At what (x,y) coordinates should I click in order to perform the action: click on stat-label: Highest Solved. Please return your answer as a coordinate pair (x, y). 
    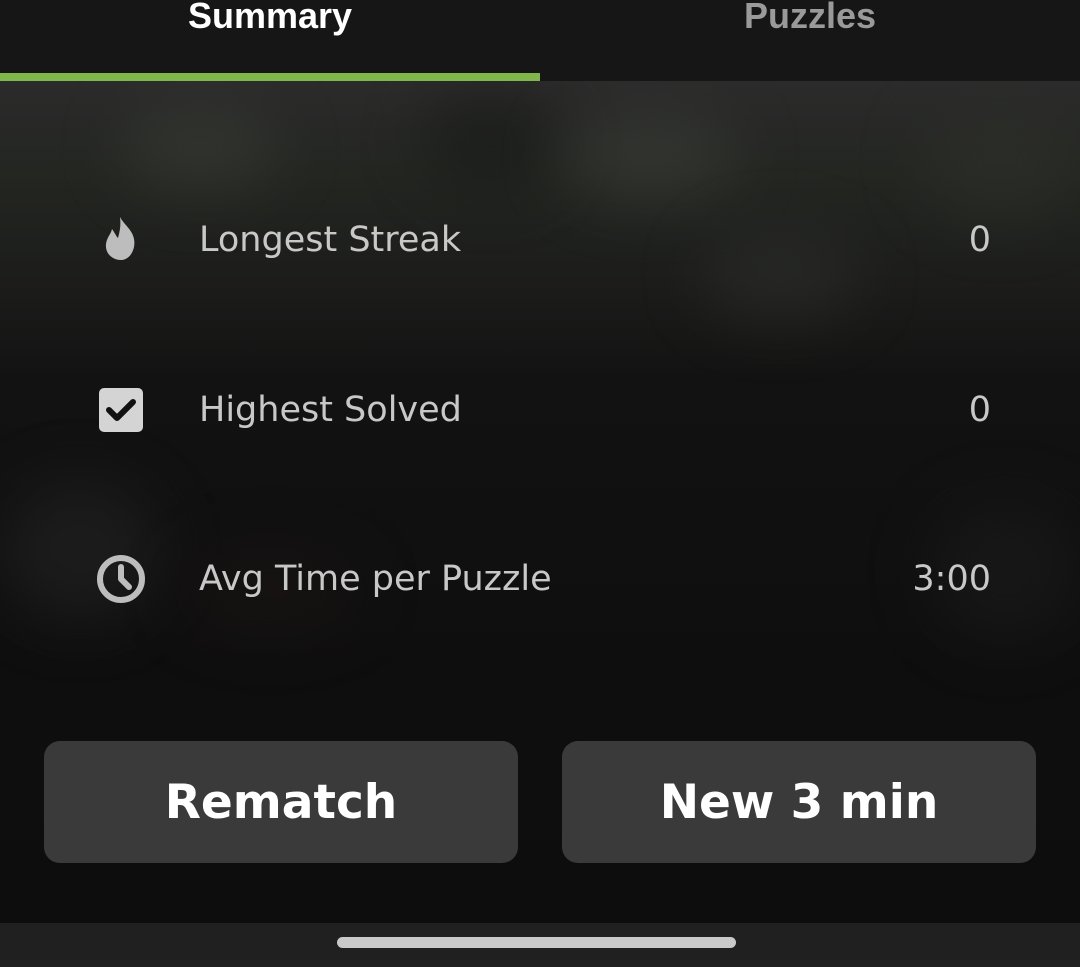
    Looking at the image, I should click on (330, 410).